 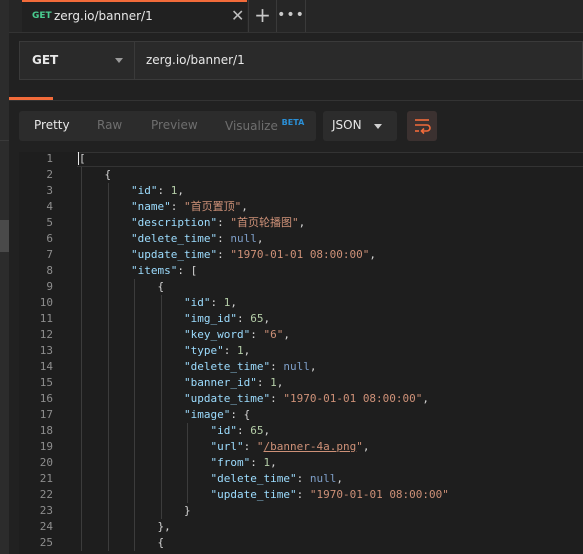 I want to click on code-text: "delete_time": null,, so click(x=250, y=367).